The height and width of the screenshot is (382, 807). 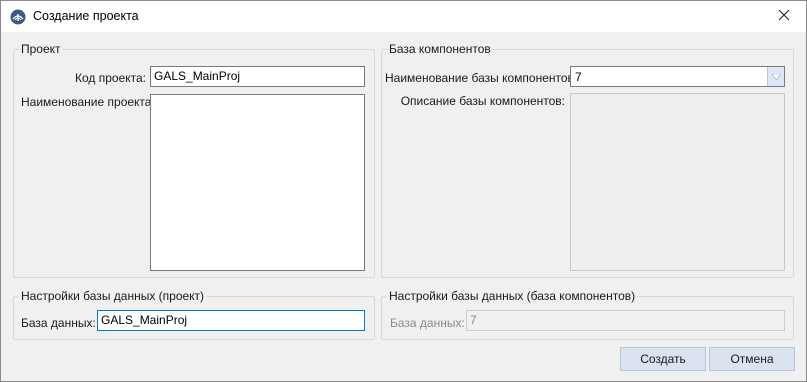 What do you see at coordinates (625, 320) in the screenshot?
I see `db-components-input: 7` at bounding box center [625, 320].